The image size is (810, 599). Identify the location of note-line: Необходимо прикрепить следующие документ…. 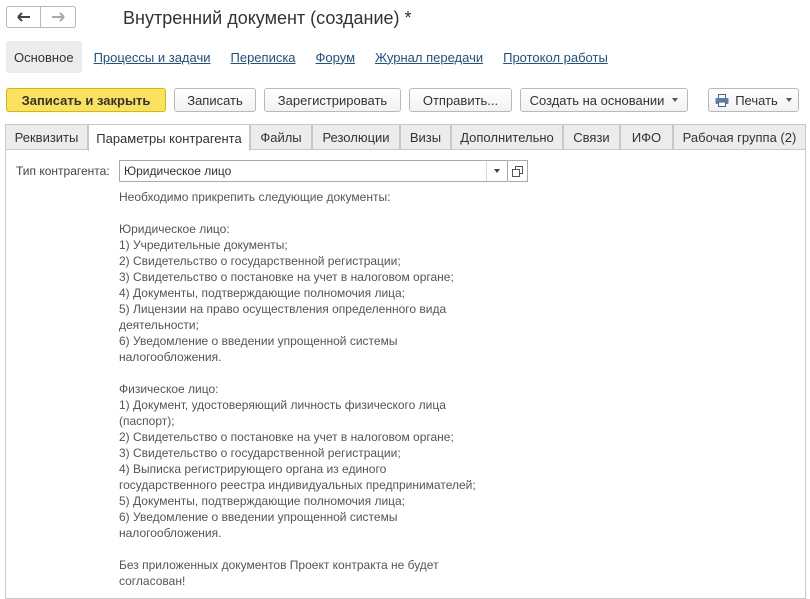
(255, 197).